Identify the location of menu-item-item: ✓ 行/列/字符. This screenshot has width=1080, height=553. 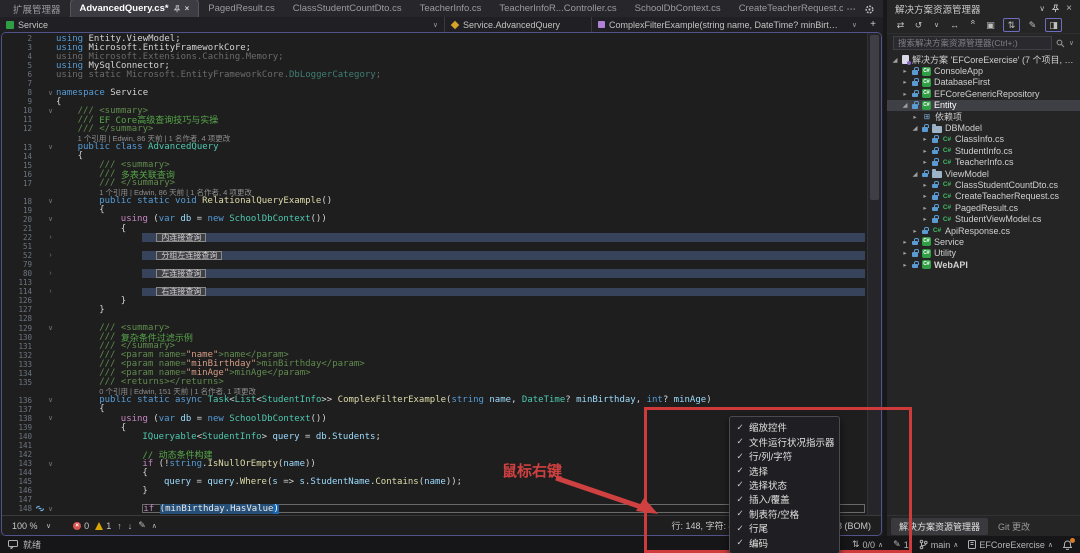
(784, 457).